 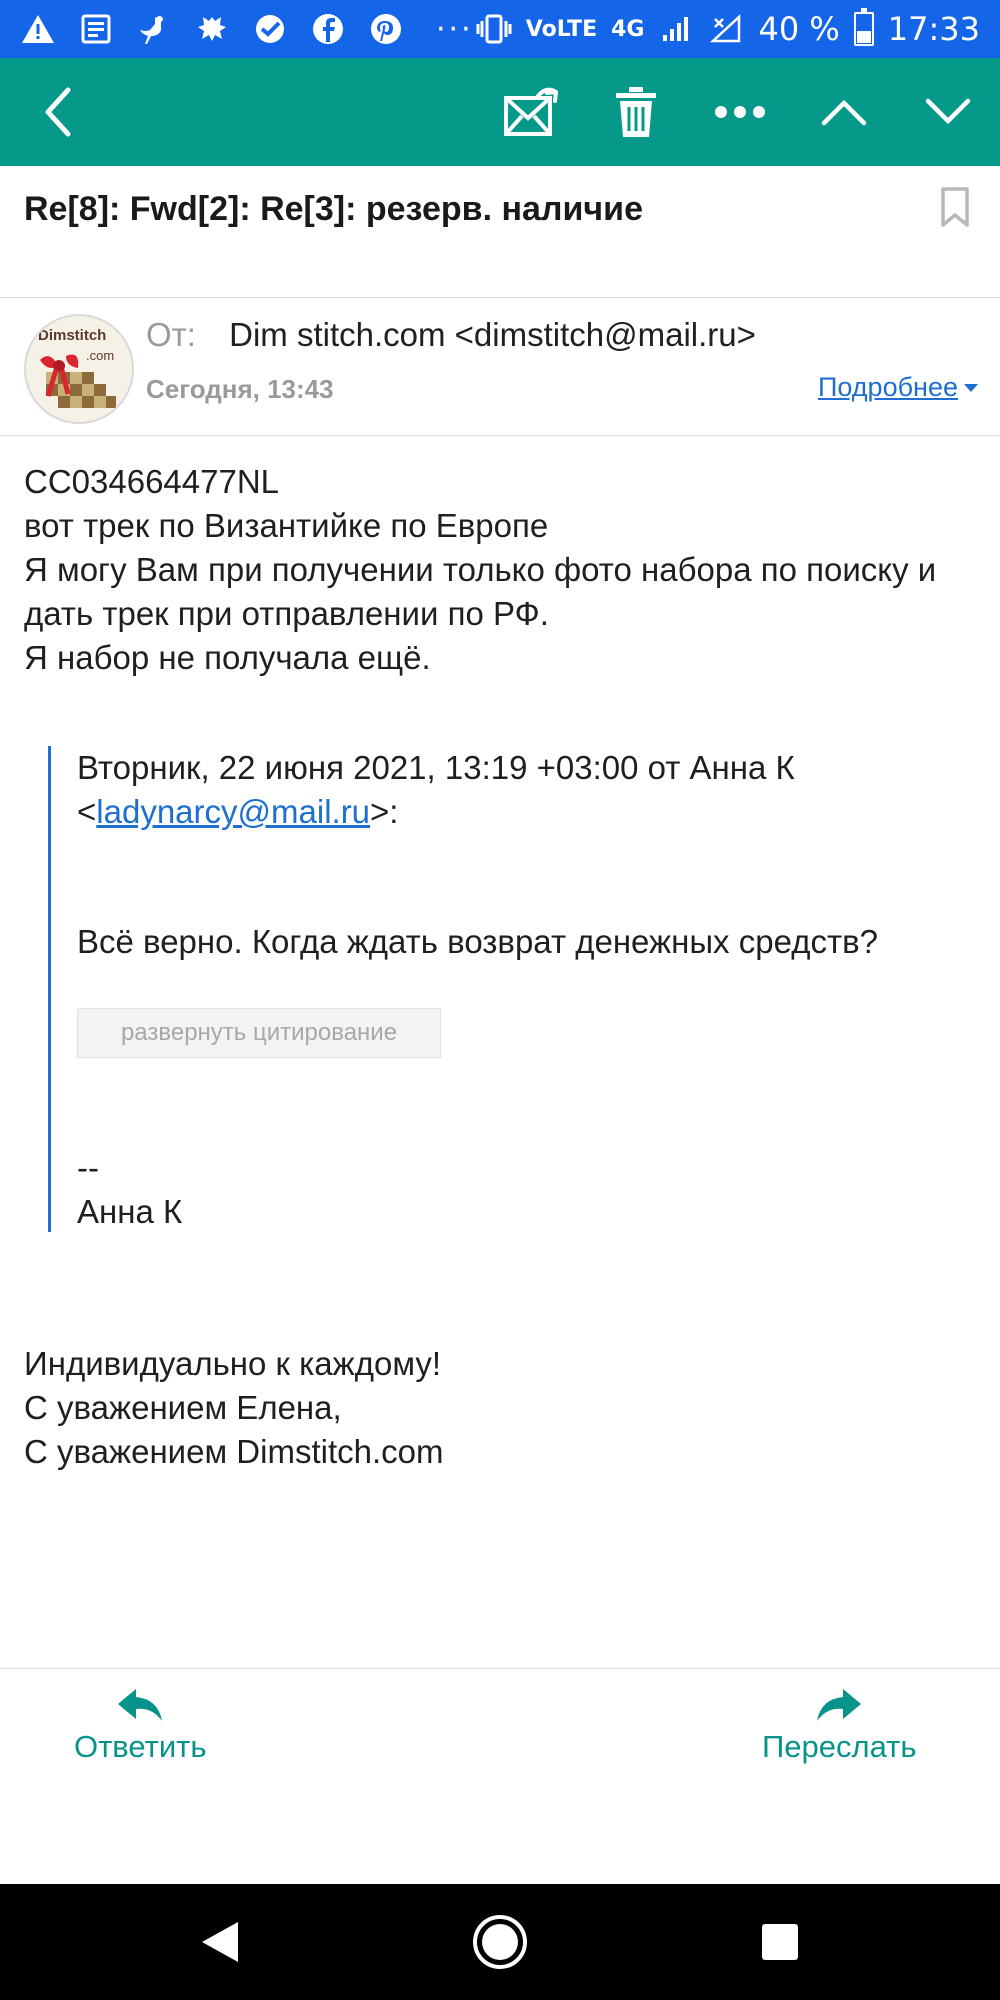 I want to click on mail-toolbar, so click(x=500, y=112).